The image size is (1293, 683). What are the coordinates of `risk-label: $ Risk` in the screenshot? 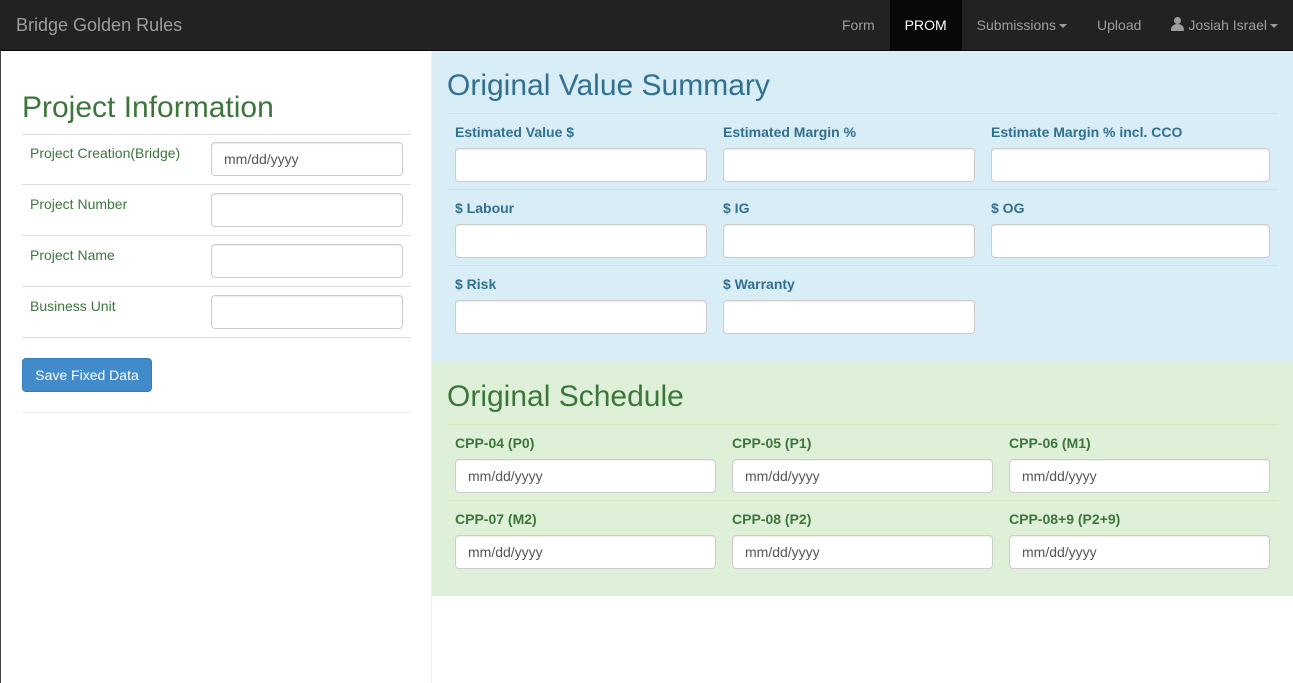 It's located at (476, 284).